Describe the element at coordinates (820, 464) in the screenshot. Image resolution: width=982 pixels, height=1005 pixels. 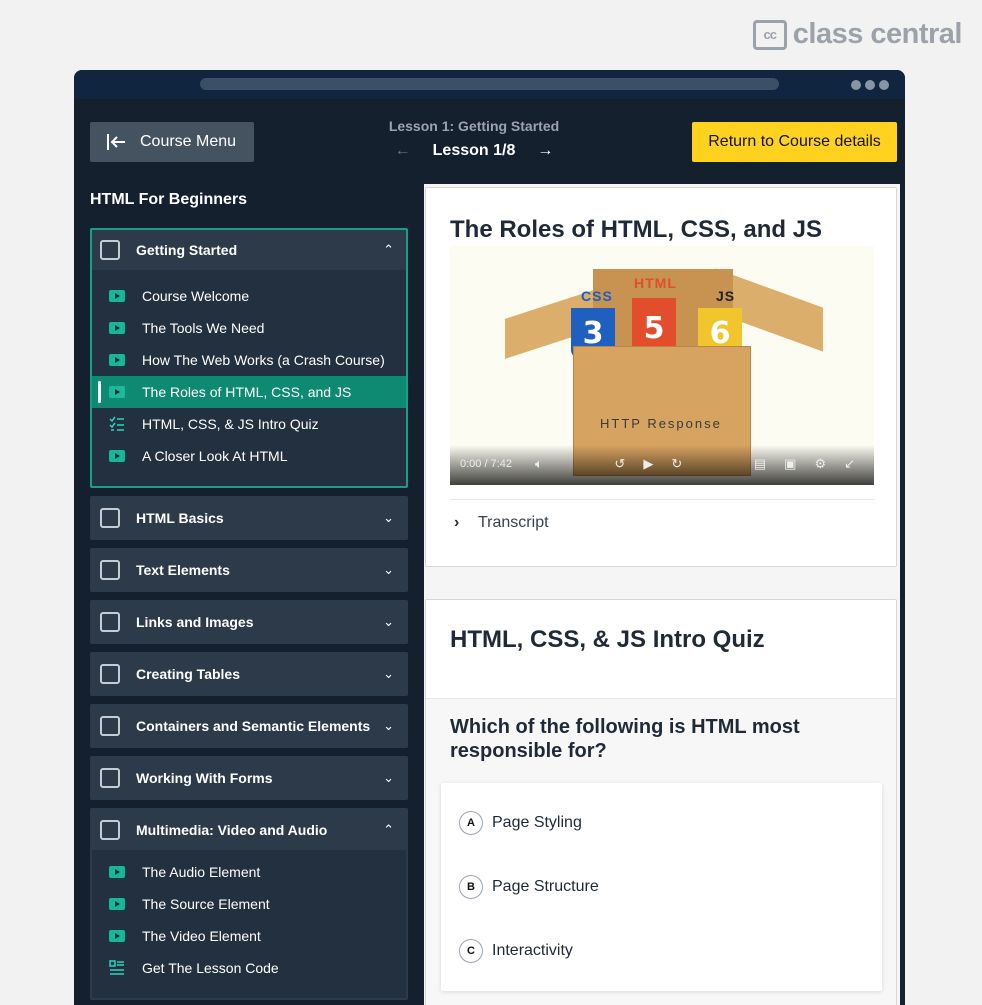
I see `settings-gear-icon: ⚙` at that location.